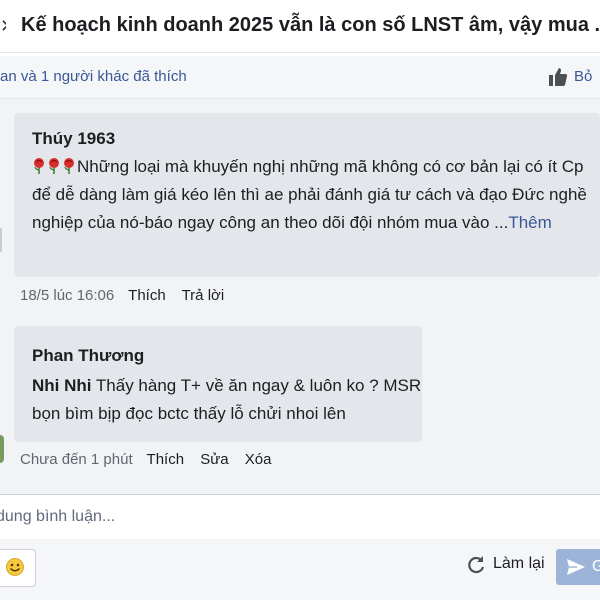 This screenshot has width=600, height=600. I want to click on close-icon: ✕, so click(3, 26).